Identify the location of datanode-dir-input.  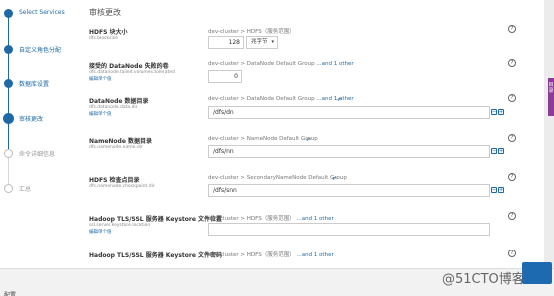
(349, 112).